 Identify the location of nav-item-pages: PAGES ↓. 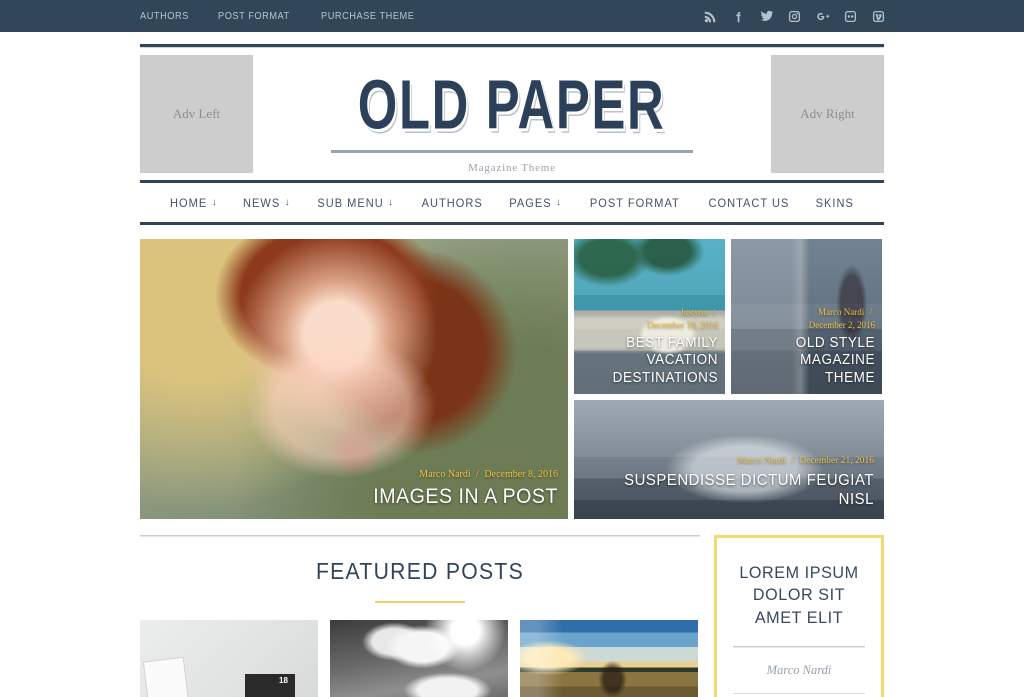
(535, 203).